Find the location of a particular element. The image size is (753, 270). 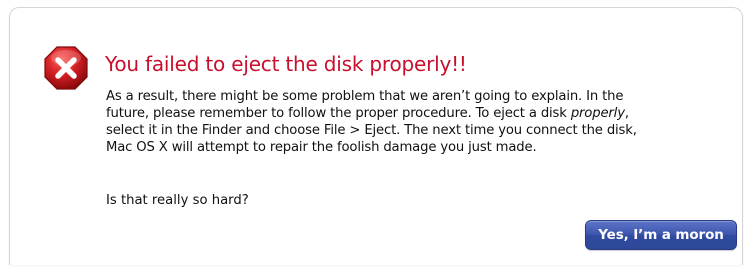

message-punctuation: , is located at coordinates (626, 113).